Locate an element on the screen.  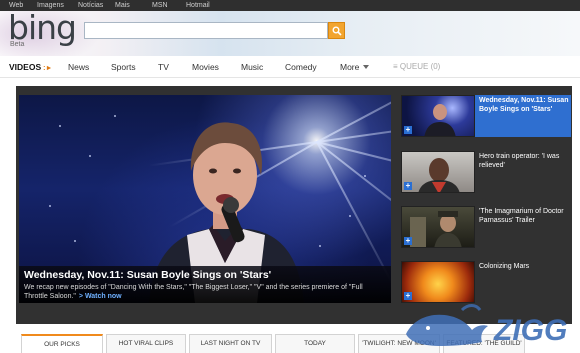
nav-tv: TV is located at coordinates (163, 67).